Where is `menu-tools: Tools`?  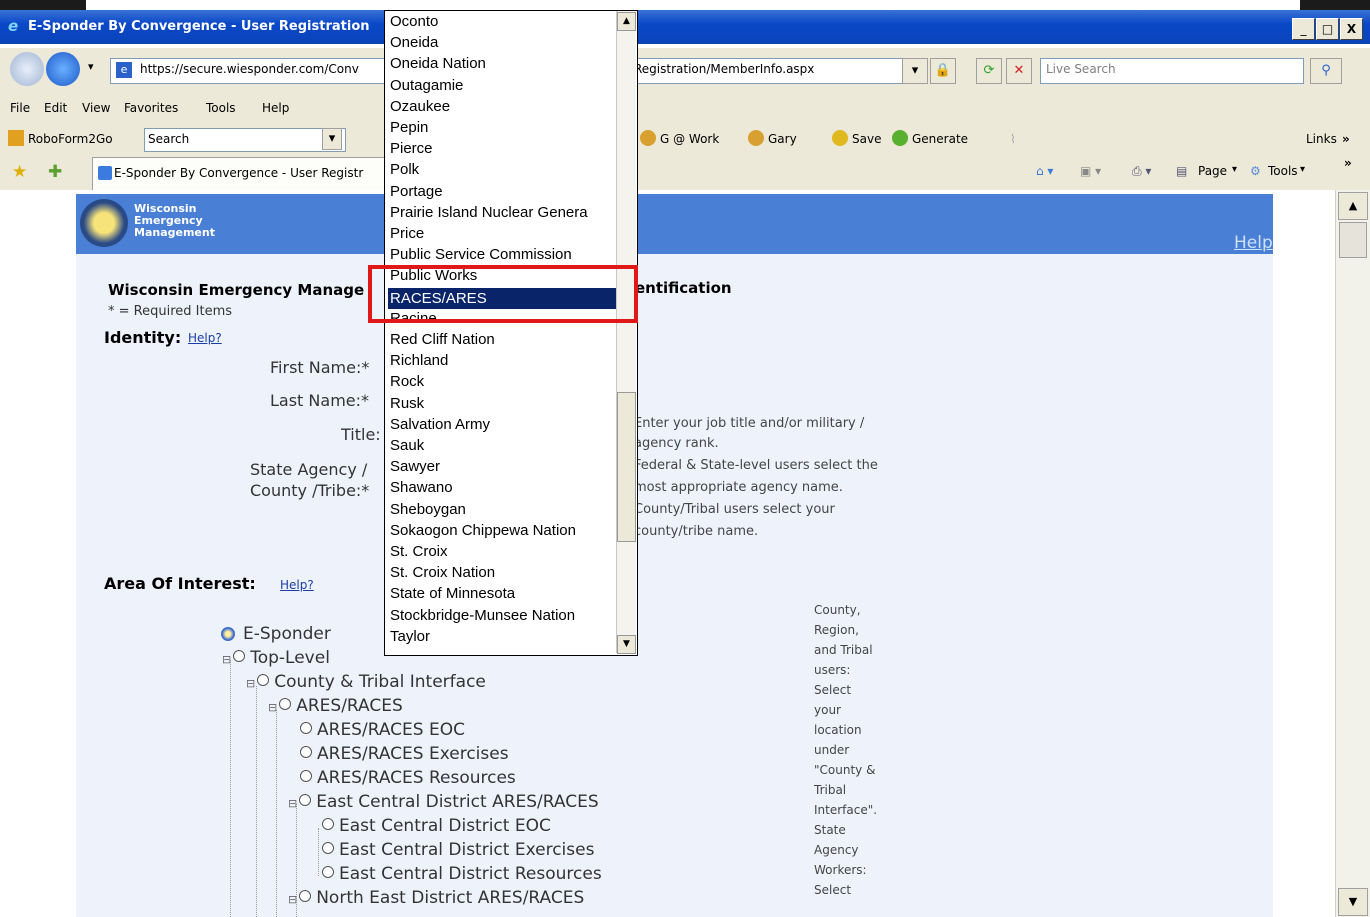 menu-tools: Tools is located at coordinates (221, 108).